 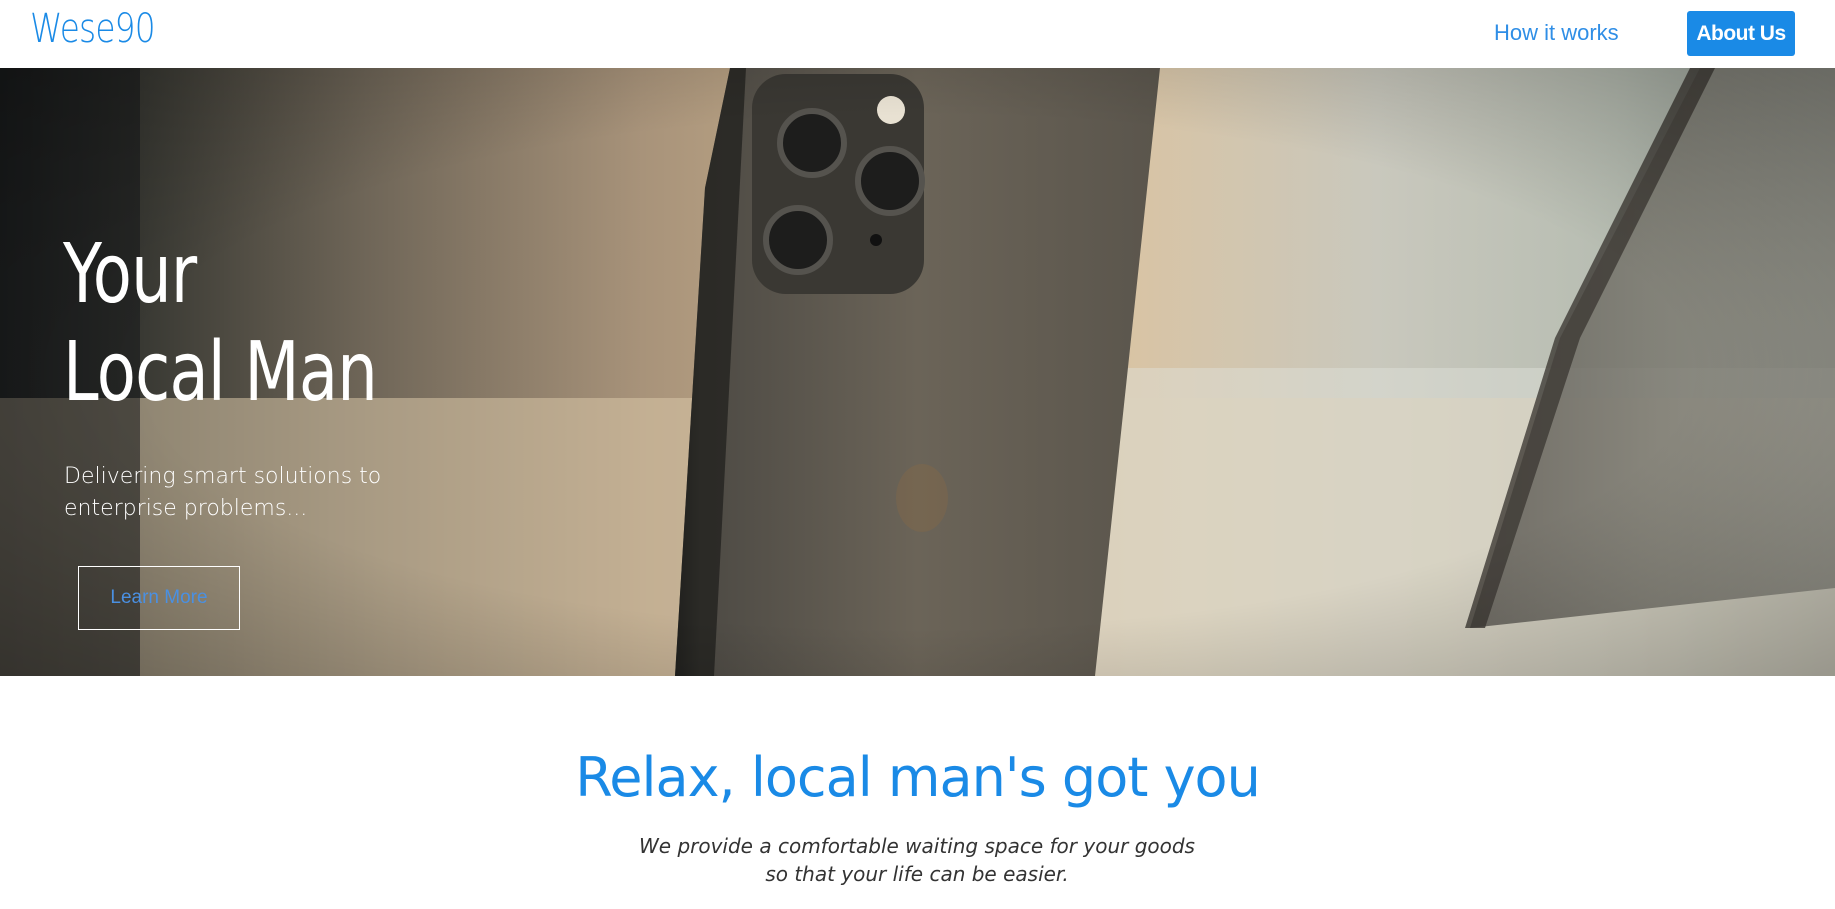 I want to click on navbar: Wese90 How it works About Us, so click(x=917, y=34).